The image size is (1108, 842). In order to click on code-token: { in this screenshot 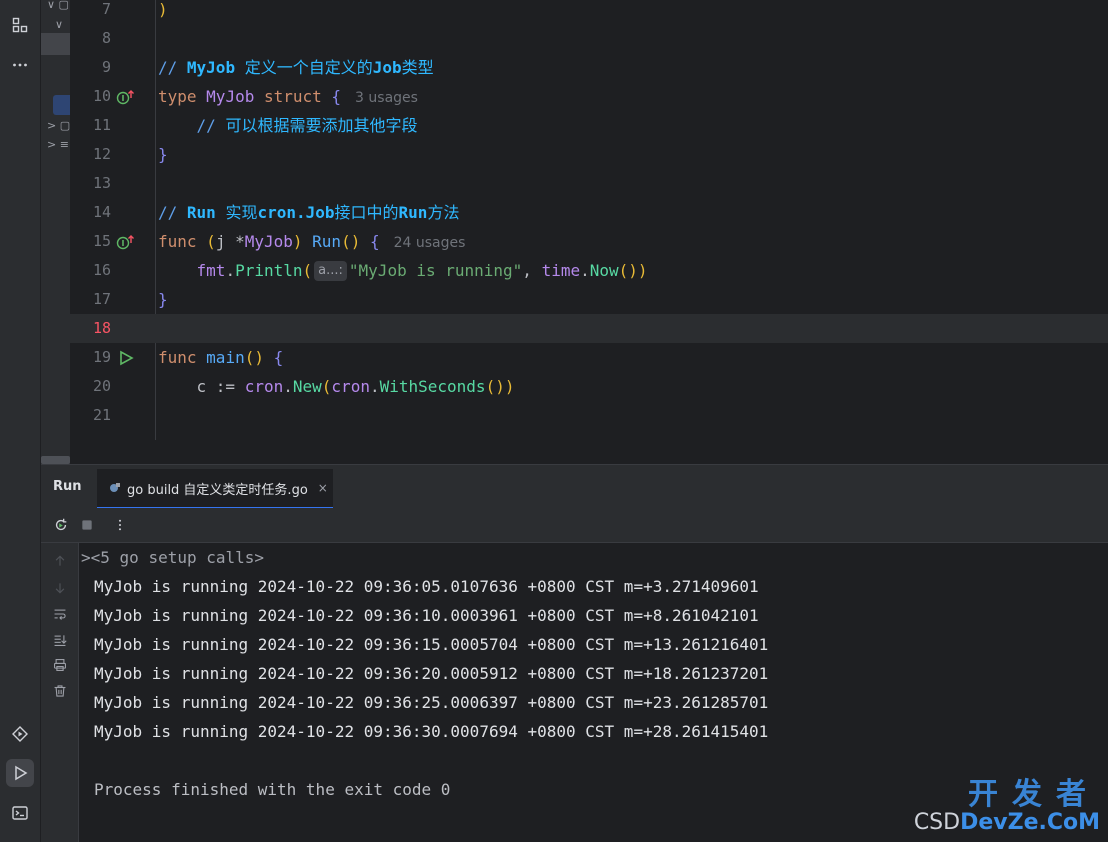, I will do `click(278, 357)`.